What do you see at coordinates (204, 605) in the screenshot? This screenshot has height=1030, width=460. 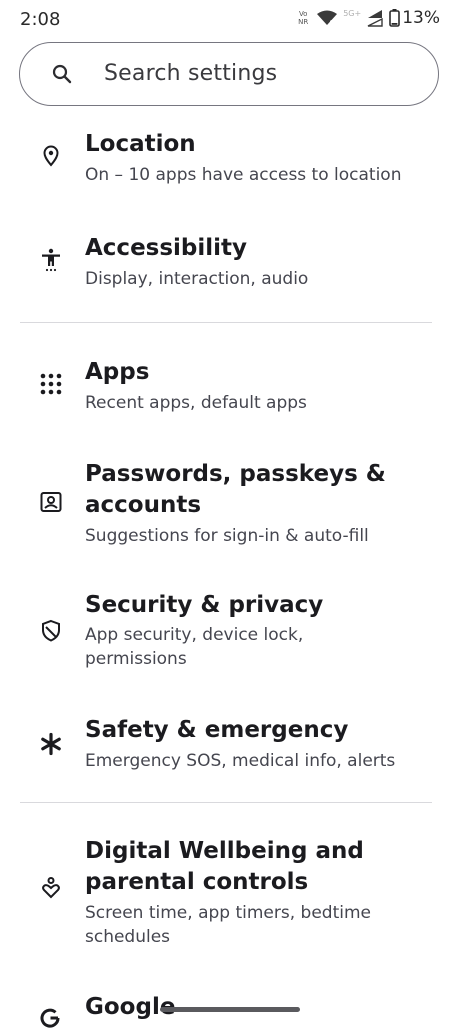 I see `item-title: Security & privacy` at bounding box center [204, 605].